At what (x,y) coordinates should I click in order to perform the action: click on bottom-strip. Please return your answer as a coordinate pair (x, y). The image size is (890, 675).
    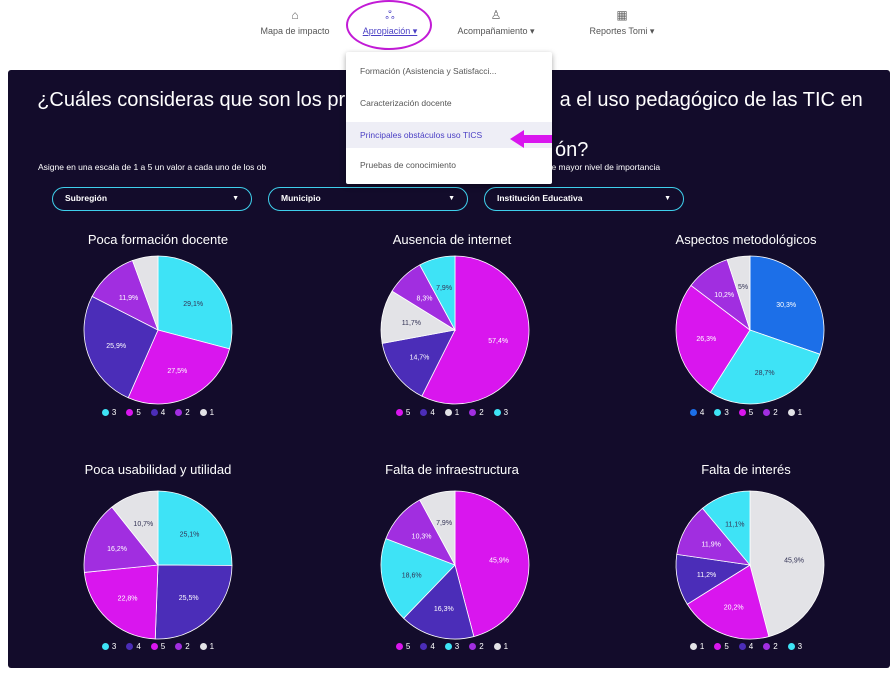
    Looking at the image, I should click on (445, 671).